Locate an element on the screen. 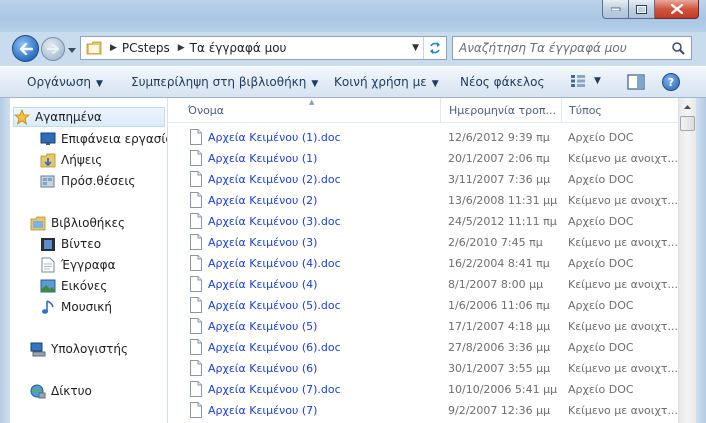 This screenshot has height=423, width=706. close-button is located at coordinates (677, 9).